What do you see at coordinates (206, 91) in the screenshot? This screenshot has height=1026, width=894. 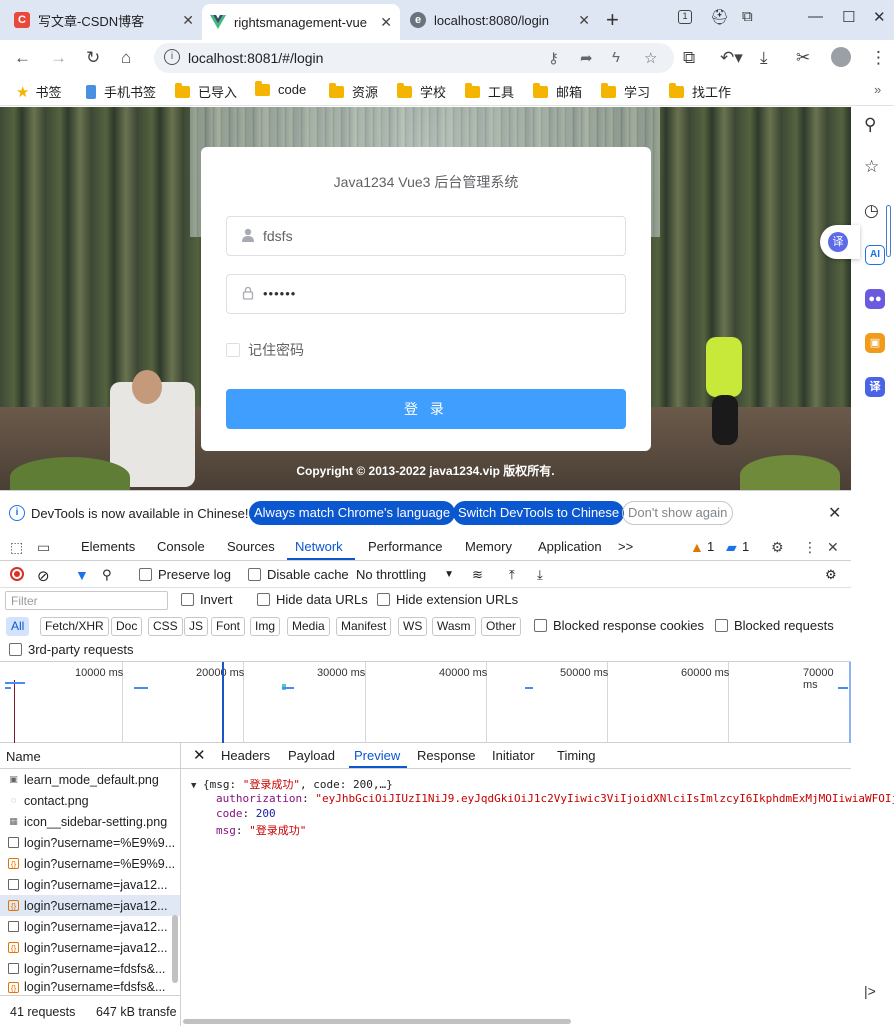 I see `bookmark-folder: 已导入` at bounding box center [206, 91].